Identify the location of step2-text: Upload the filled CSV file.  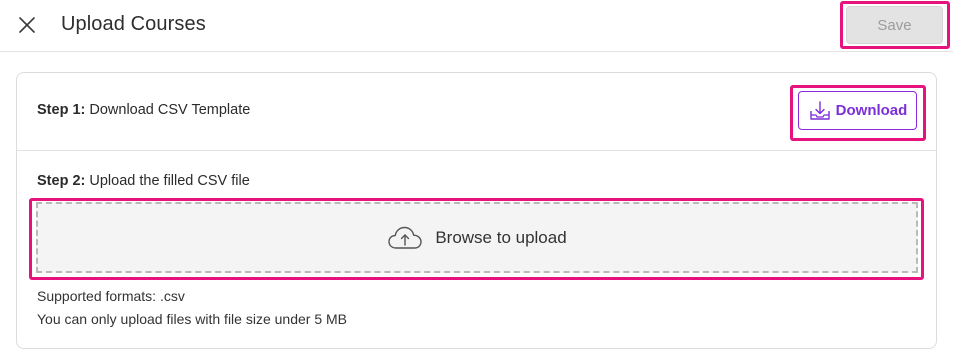
(167, 181).